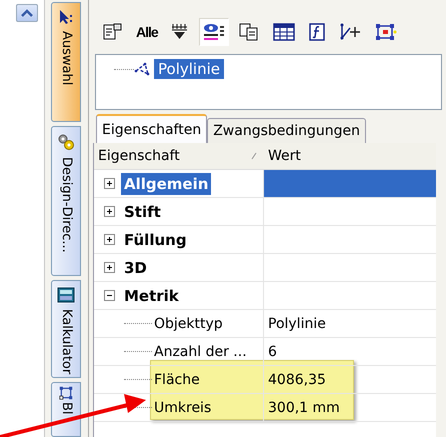  Describe the element at coordinates (166, 183) in the screenshot. I see `category-label: Allgemein` at that location.